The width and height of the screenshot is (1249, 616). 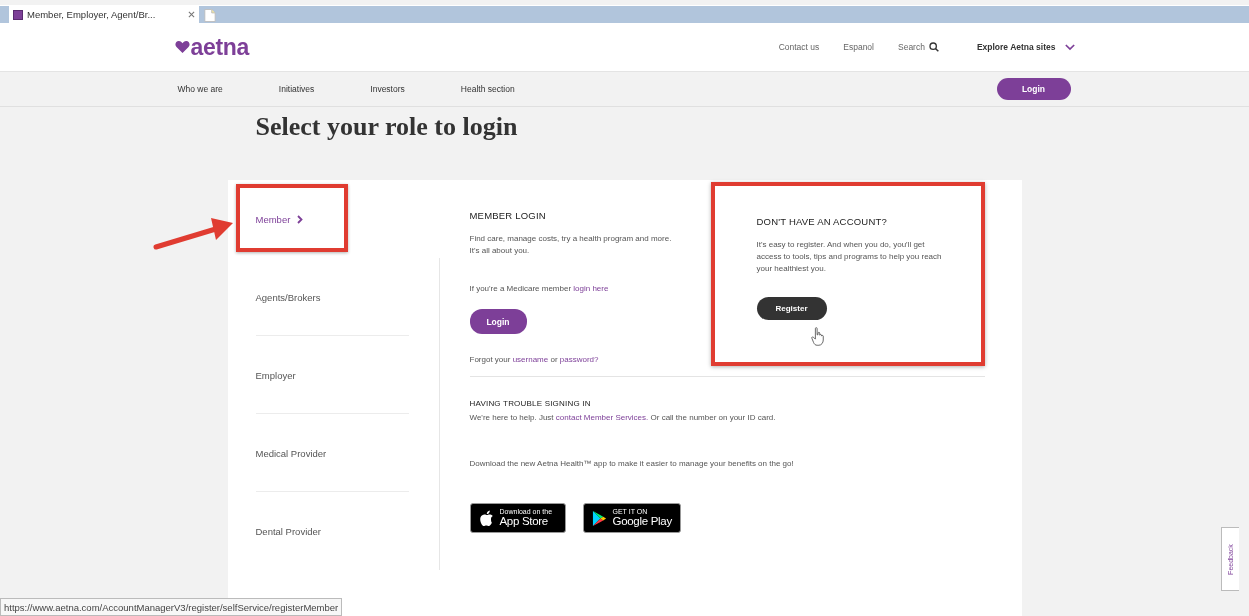 What do you see at coordinates (333, 297) in the screenshot?
I see `role-tab: Agents/Brokers` at bounding box center [333, 297].